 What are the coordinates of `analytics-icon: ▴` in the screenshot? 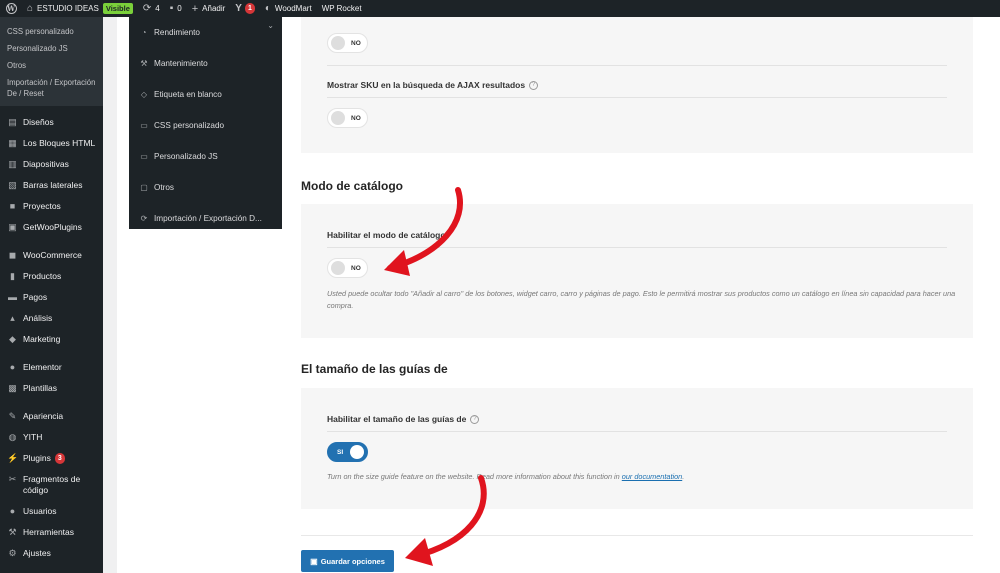 It's located at (12, 318).